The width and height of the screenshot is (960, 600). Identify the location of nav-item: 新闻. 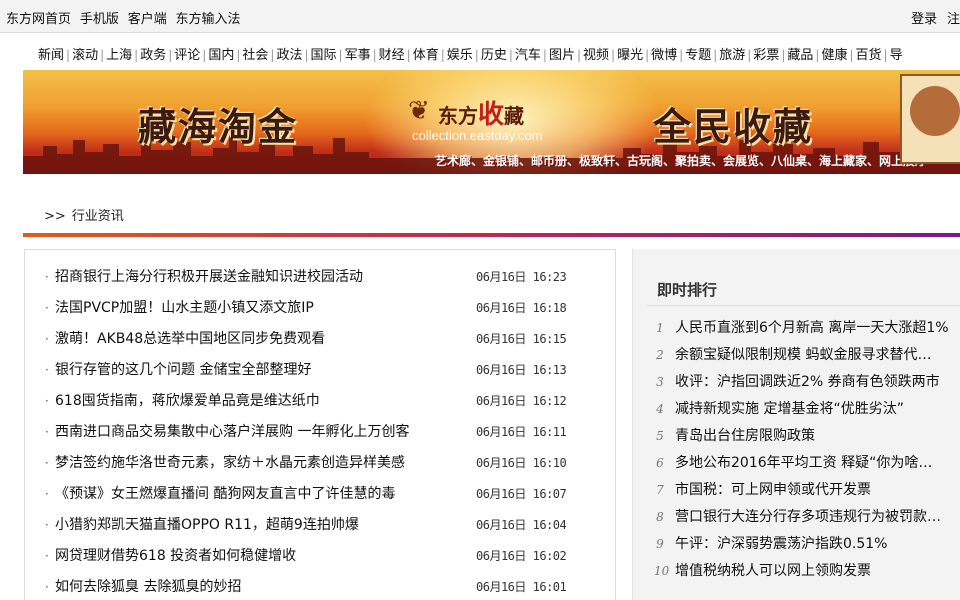
(51, 53).